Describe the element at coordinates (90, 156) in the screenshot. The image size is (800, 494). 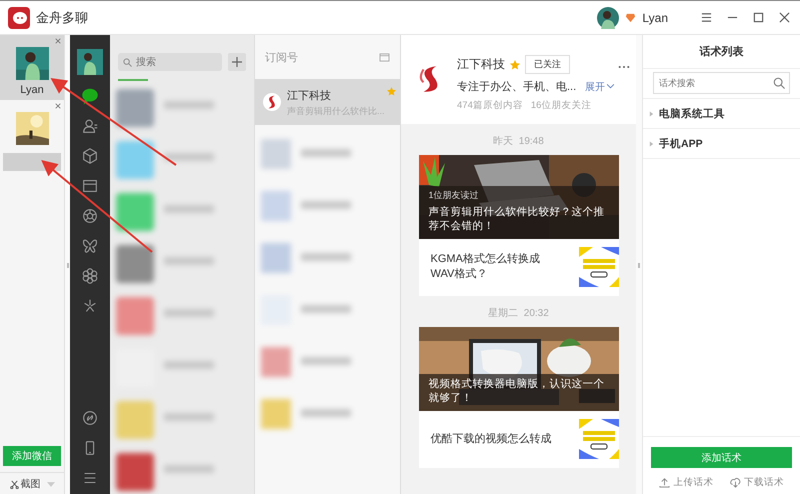
I see `cube-icon` at that location.